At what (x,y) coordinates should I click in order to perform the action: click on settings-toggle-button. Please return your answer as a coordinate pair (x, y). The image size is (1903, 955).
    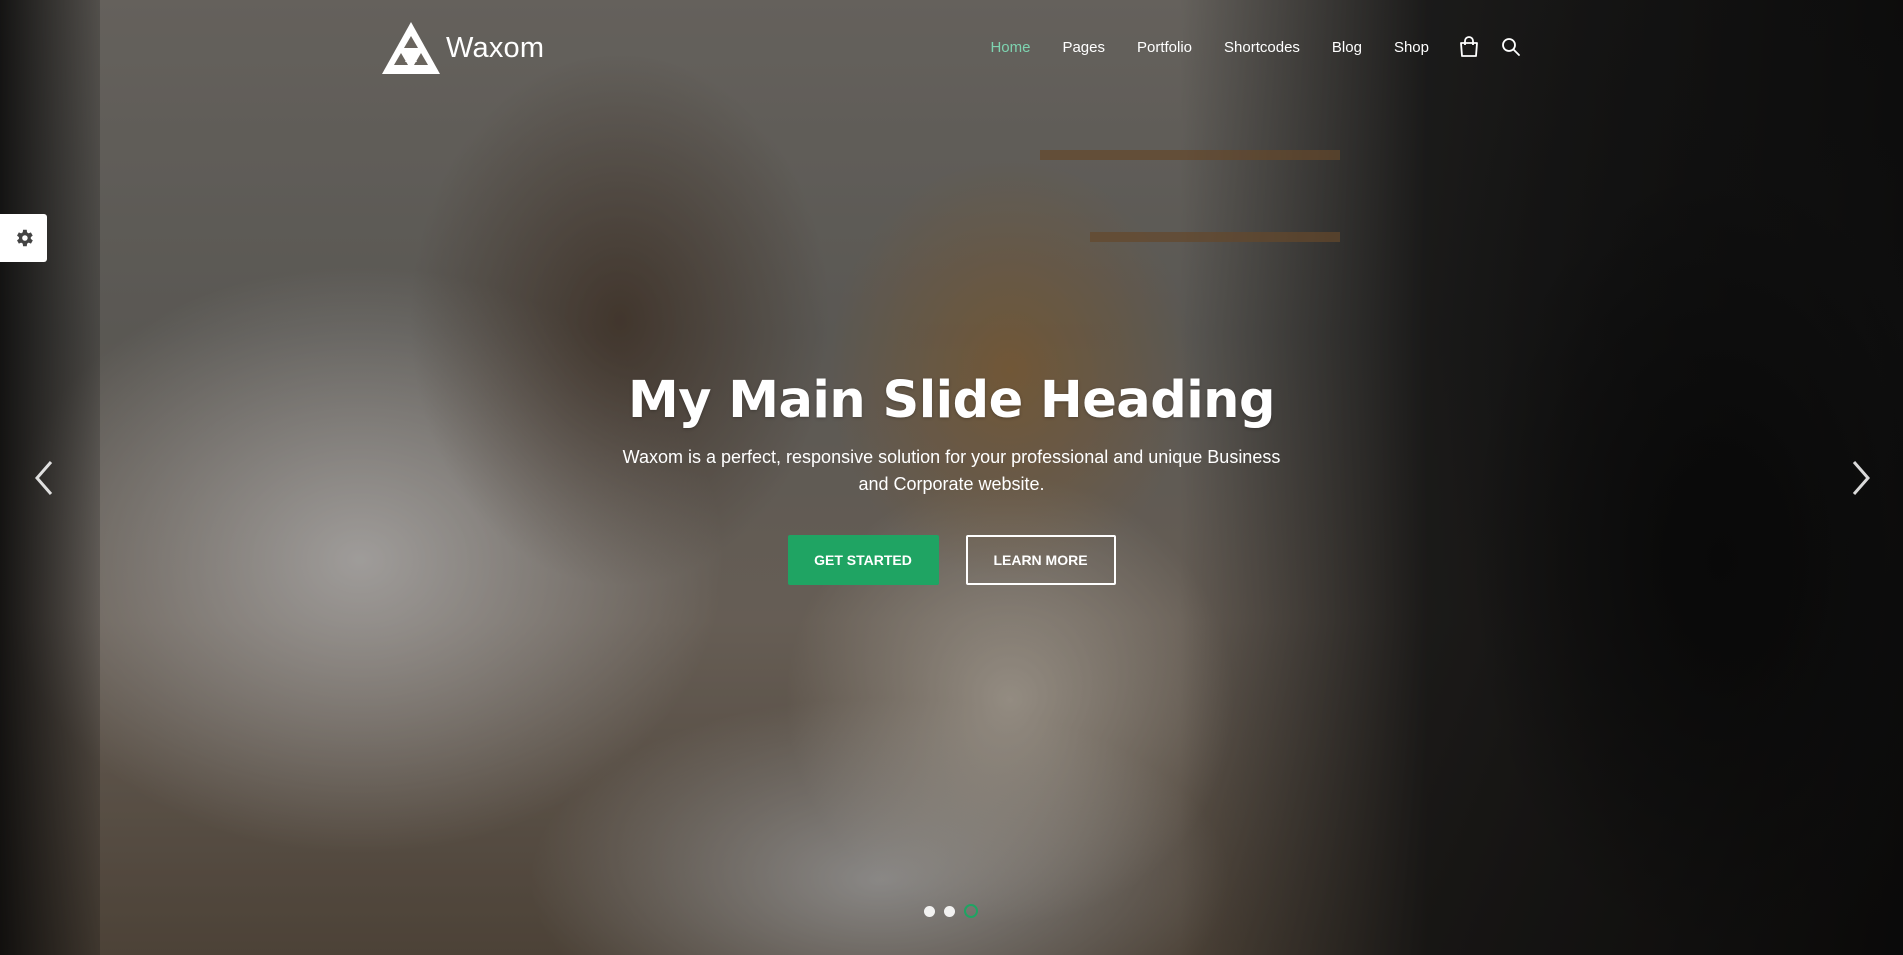
    Looking at the image, I should click on (23, 238).